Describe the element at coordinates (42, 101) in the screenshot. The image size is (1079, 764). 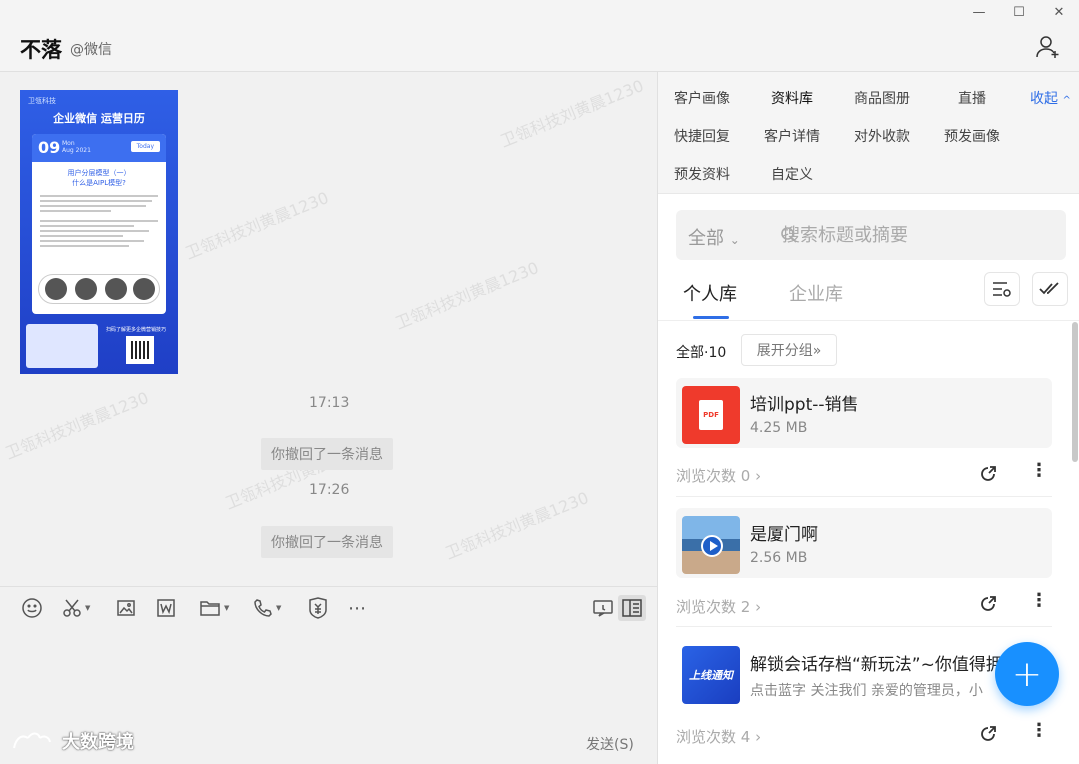
I see `poster-logo: 卫瓴科技` at that location.